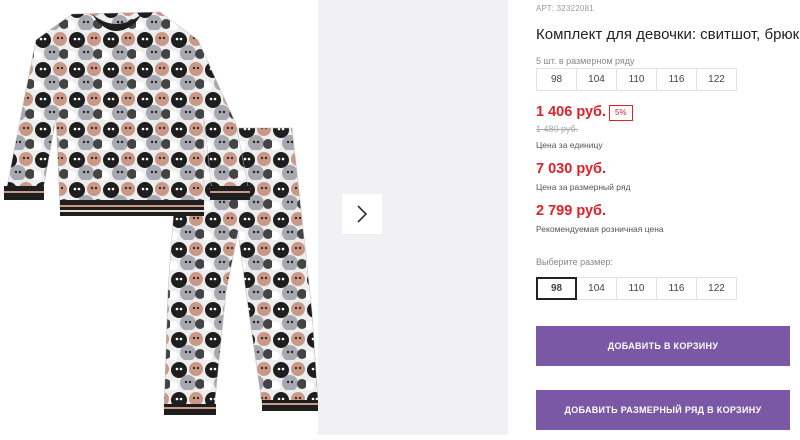 This screenshot has width=800, height=440. What do you see at coordinates (556, 79) in the screenshot?
I see `size-range-item: 98` at bounding box center [556, 79].